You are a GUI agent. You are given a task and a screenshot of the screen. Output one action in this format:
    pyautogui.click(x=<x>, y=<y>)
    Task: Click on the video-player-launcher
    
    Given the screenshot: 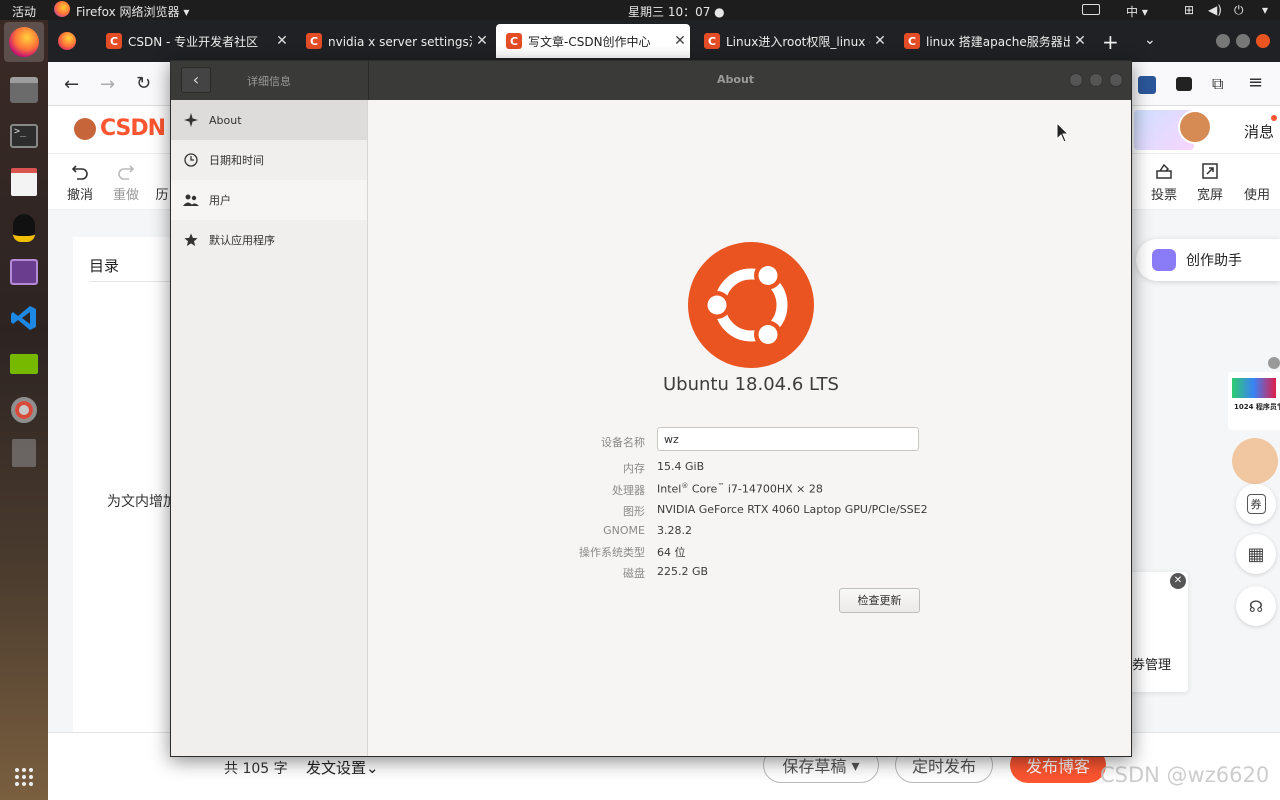 What is the action you would take?
    pyautogui.click(x=24, y=272)
    